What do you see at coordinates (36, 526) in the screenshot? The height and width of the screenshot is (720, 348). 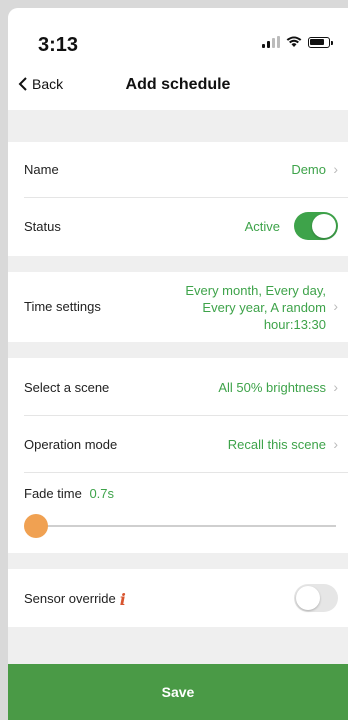 I see `fade-time-slider-thumb` at bounding box center [36, 526].